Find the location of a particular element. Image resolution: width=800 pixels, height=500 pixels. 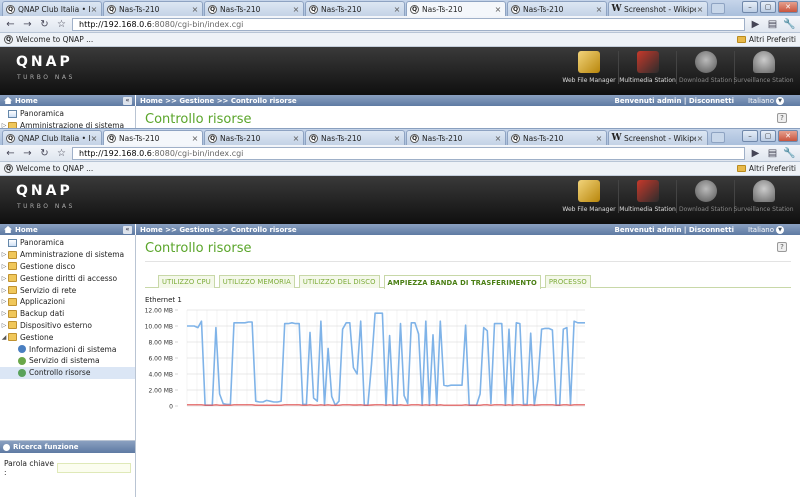

sidebar-item: Informazioni di sistema is located at coordinates (67, 349).